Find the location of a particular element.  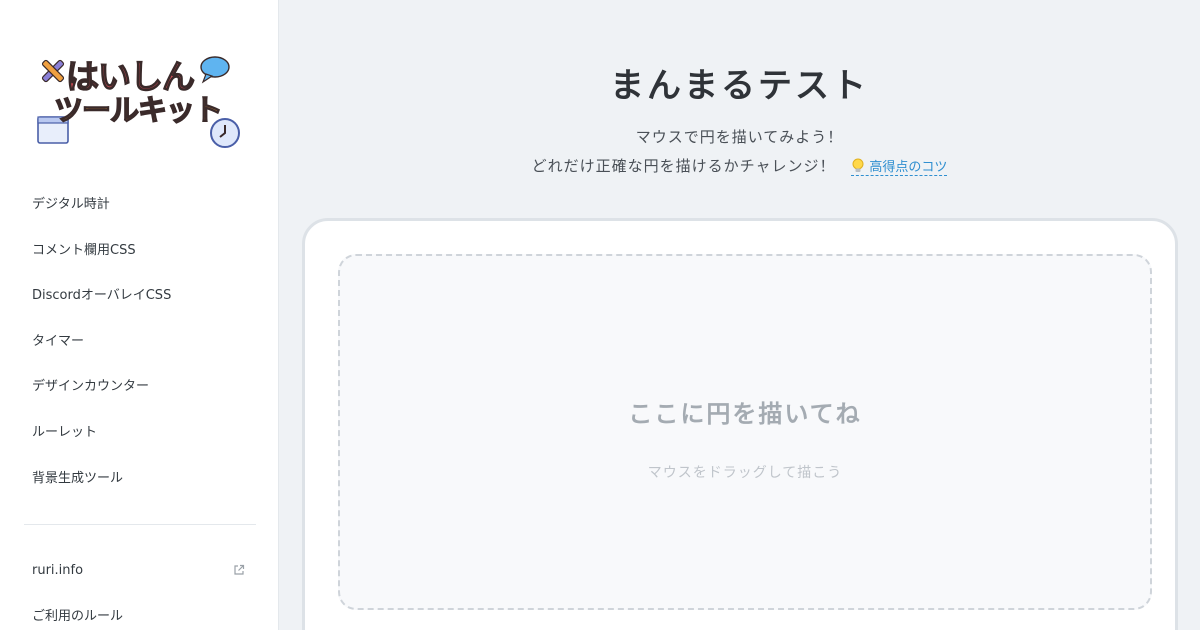

sidebar-item-label: ご利用のルール is located at coordinates (78, 616).